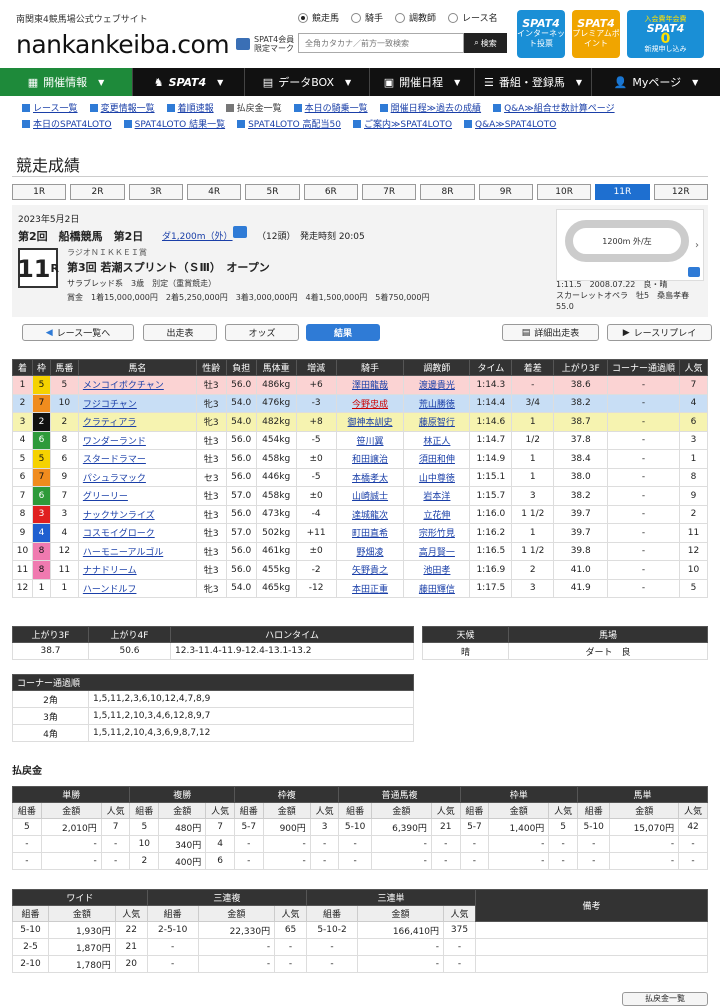 This screenshot has width=720, height=1006. I want to click on results-cell: 宗形竹見, so click(437, 533).